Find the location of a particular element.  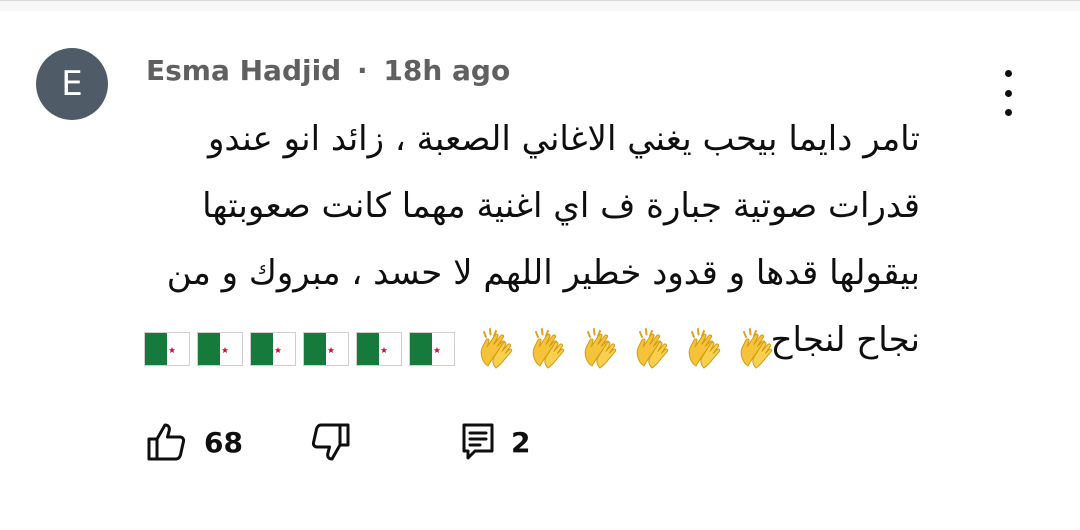

dislike-button is located at coordinates (330, 442).